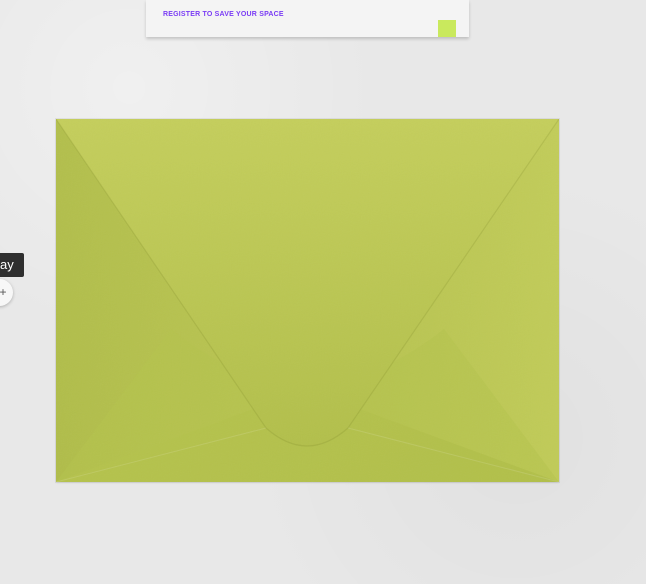  What do you see at coordinates (7, 264) in the screenshot?
I see `side-tab-label: ay` at bounding box center [7, 264].